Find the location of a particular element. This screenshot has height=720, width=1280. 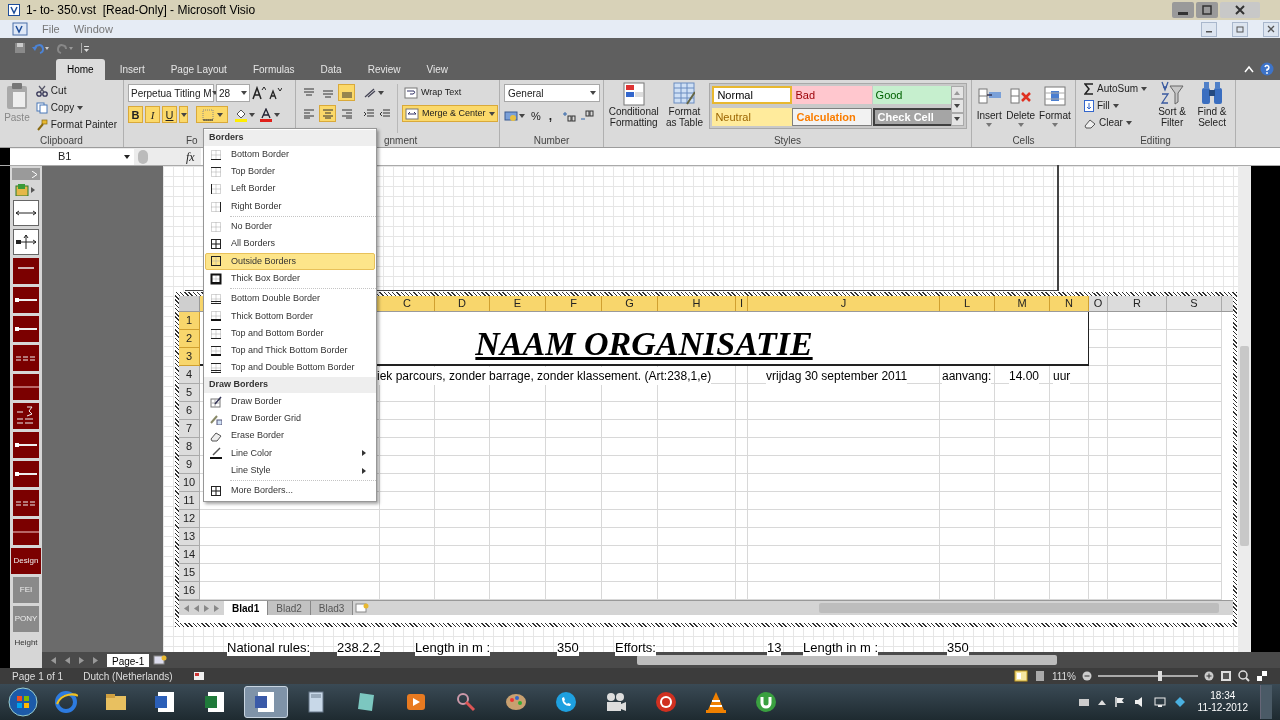

cell-style-swatch: Neutral is located at coordinates (752, 117).